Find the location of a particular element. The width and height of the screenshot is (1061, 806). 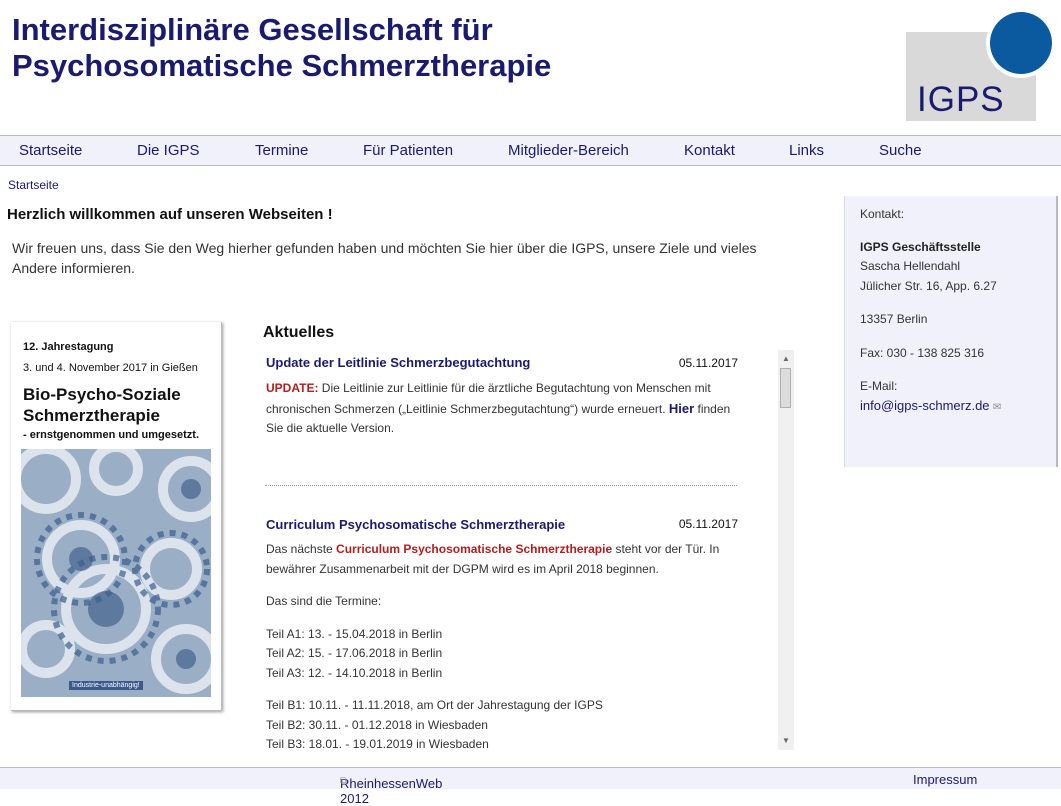

logo-text: IGPS is located at coordinates (961, 99).